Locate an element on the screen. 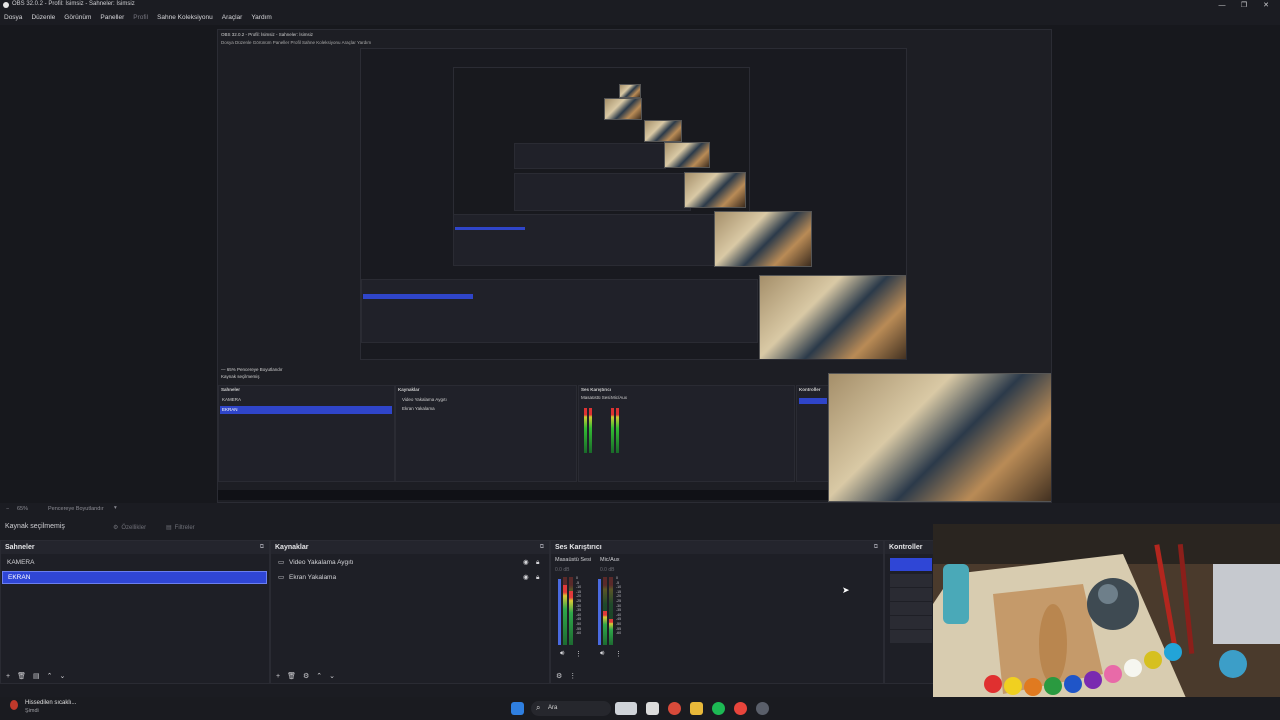 This screenshot has width=1280, height=720. taskbar: Hissedilen sıcaklı... Şimdi ⌕ Ara is located at coordinates (640, 708).